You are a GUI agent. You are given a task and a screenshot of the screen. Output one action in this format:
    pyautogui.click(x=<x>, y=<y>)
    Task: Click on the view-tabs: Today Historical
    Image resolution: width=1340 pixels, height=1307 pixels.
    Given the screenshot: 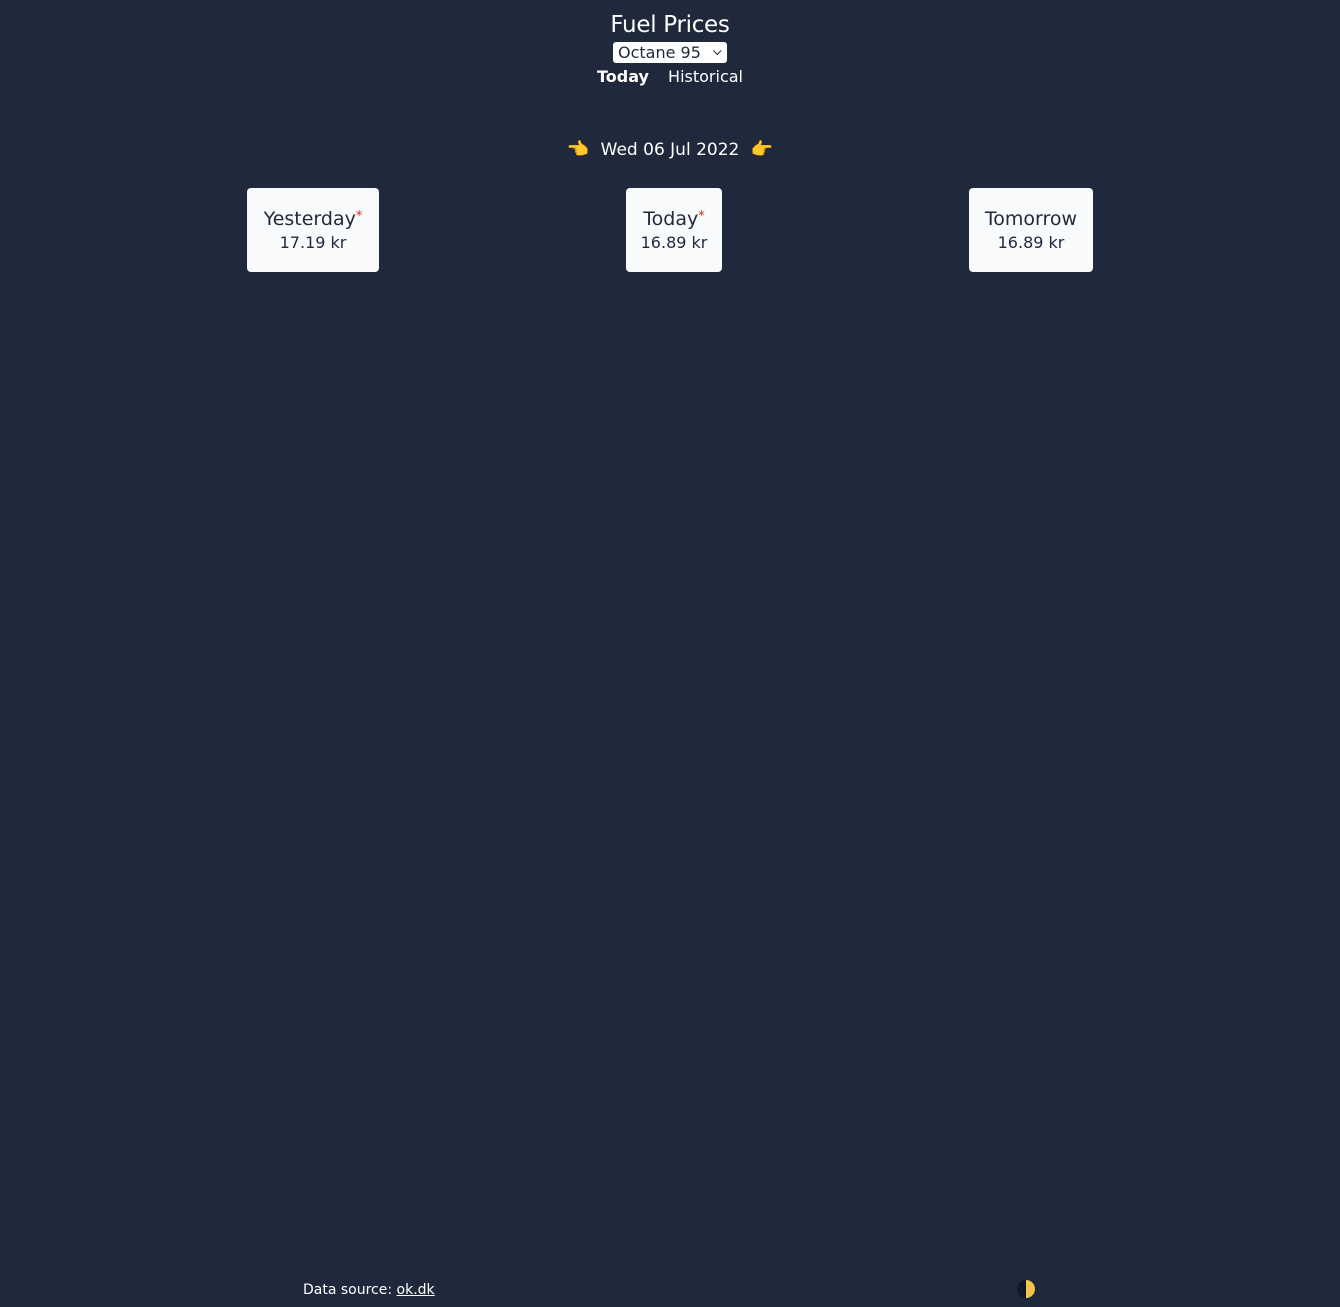 What is the action you would take?
    pyautogui.click(x=670, y=77)
    